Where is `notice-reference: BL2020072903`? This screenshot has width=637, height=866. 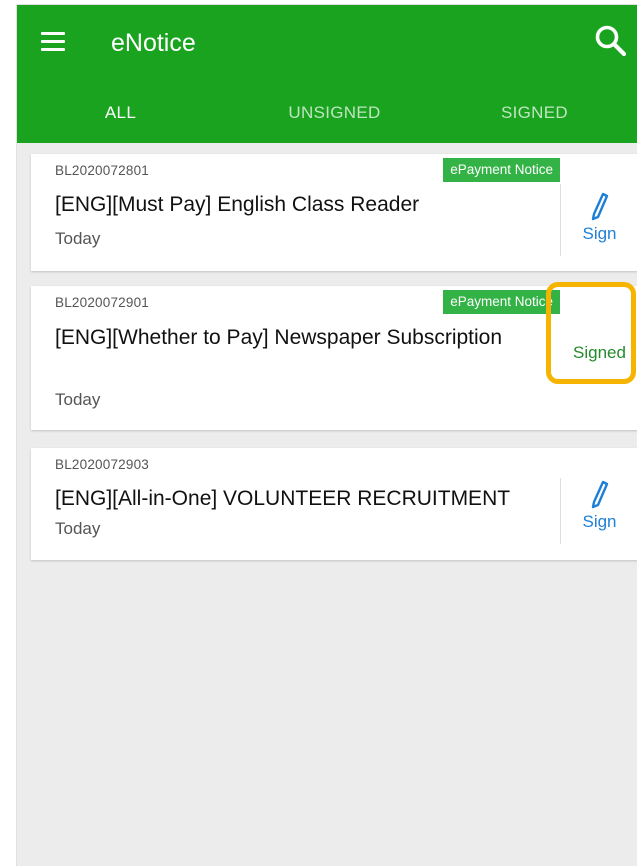 notice-reference: BL2020072903 is located at coordinates (102, 464).